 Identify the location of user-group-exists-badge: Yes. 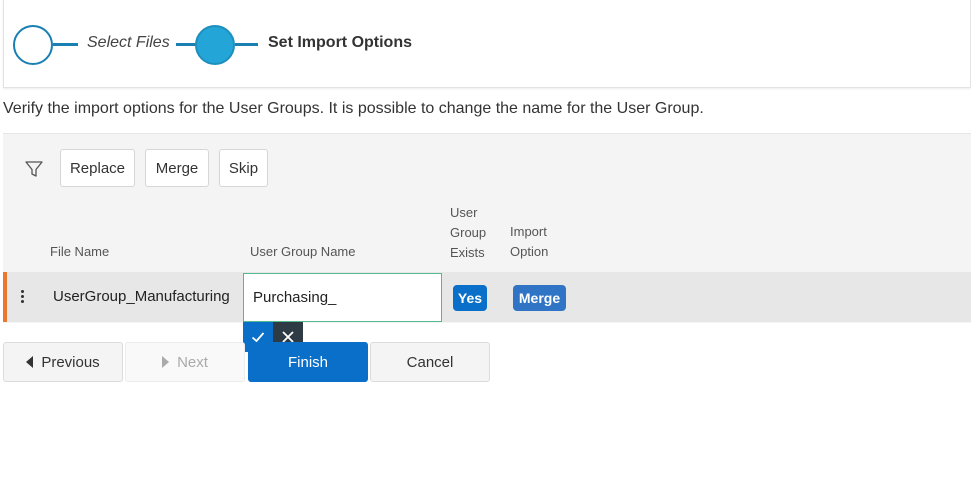
(470, 298).